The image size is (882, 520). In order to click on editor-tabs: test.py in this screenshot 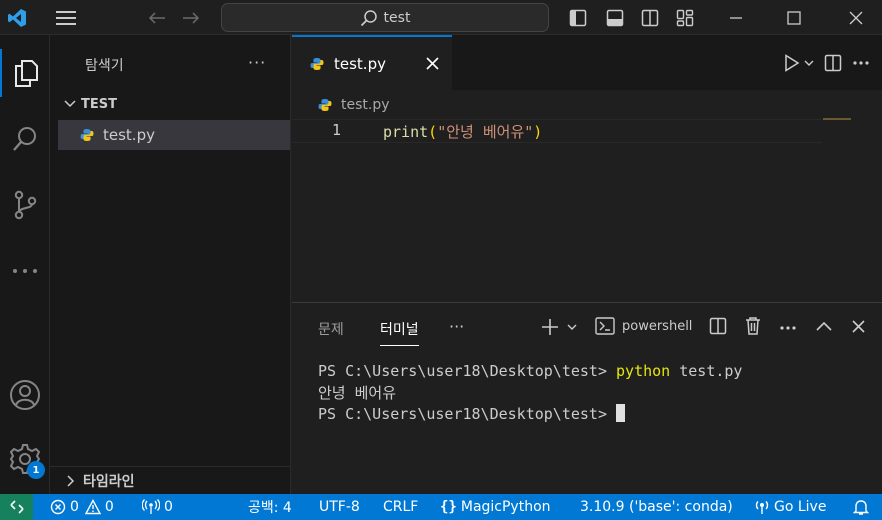, I will do `click(587, 62)`.